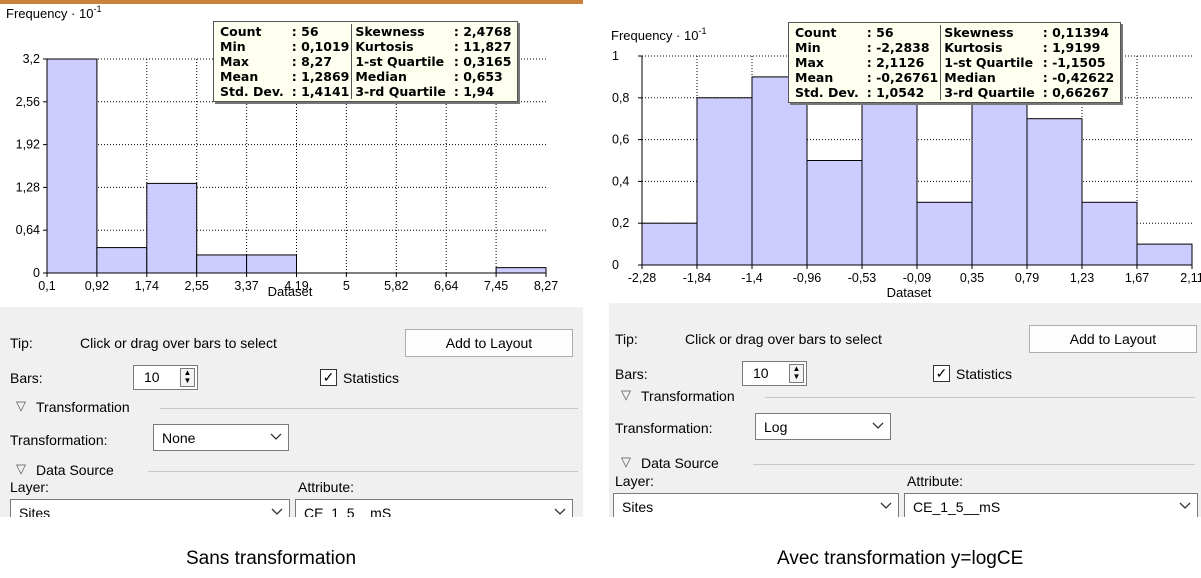  What do you see at coordinates (1074, 62) in the screenshot?
I see `stat-value: : -1,1505` at bounding box center [1074, 62].